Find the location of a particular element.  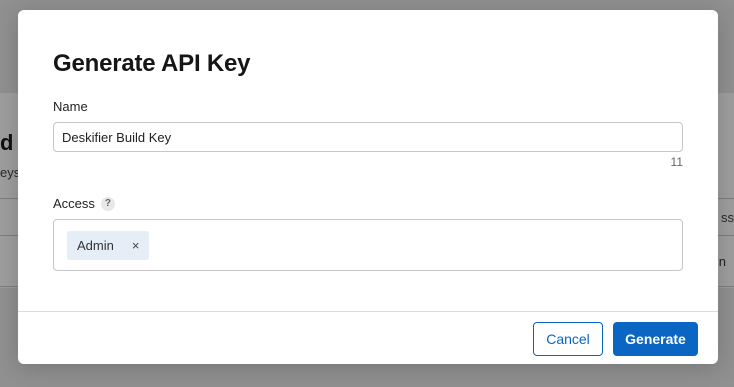

dialog-title: Generate API Key is located at coordinates (152, 63).